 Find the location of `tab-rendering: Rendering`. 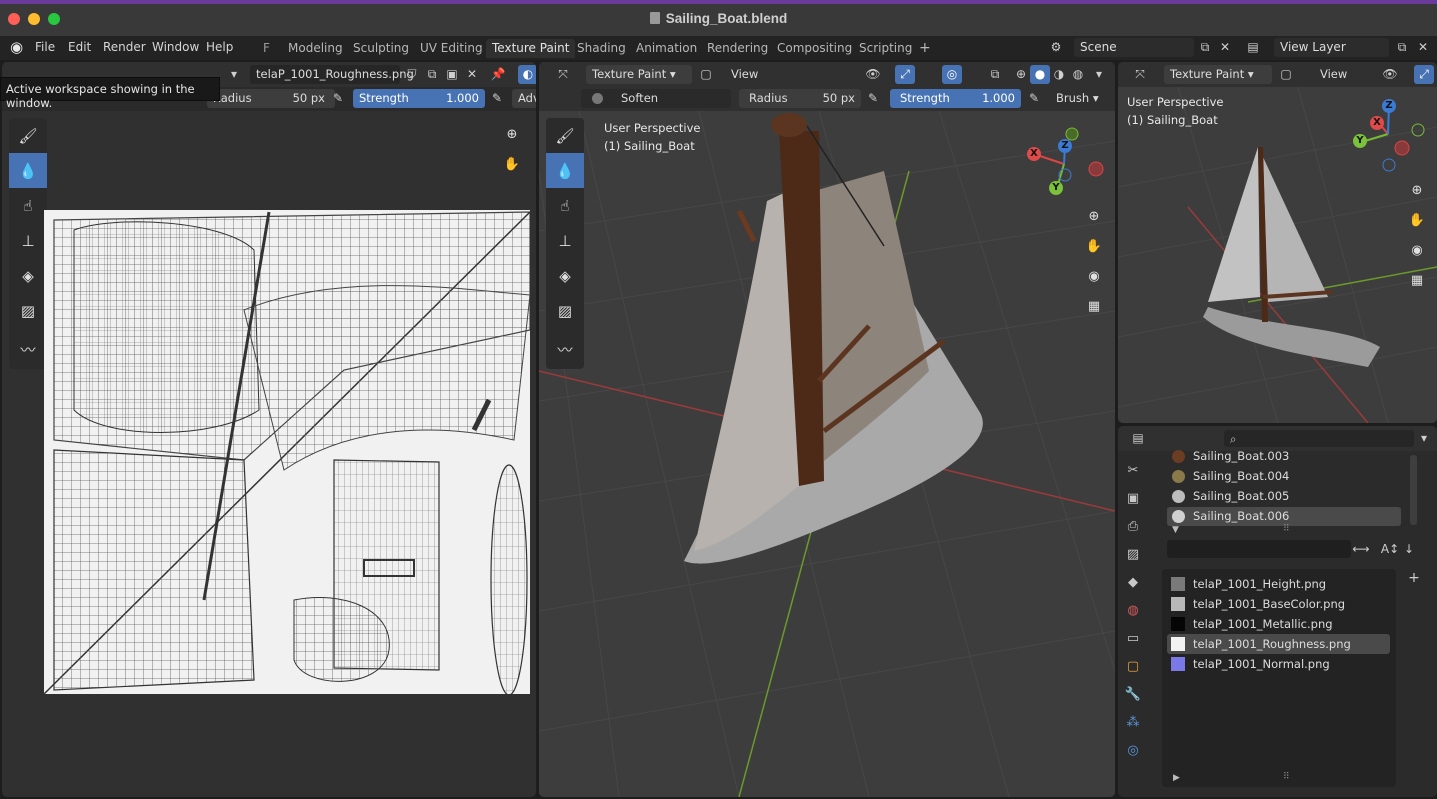

tab-rendering: Rendering is located at coordinates (737, 48).